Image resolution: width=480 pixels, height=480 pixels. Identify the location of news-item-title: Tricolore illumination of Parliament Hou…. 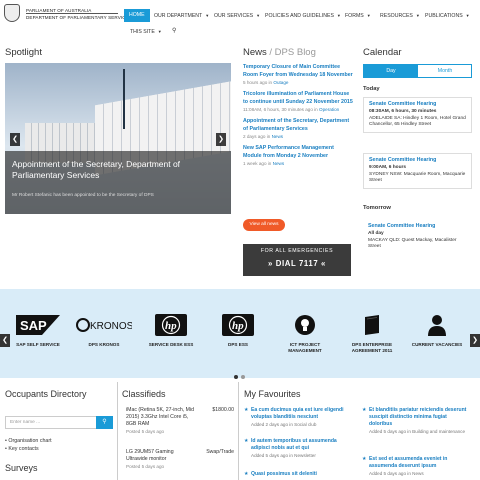
(298, 98).